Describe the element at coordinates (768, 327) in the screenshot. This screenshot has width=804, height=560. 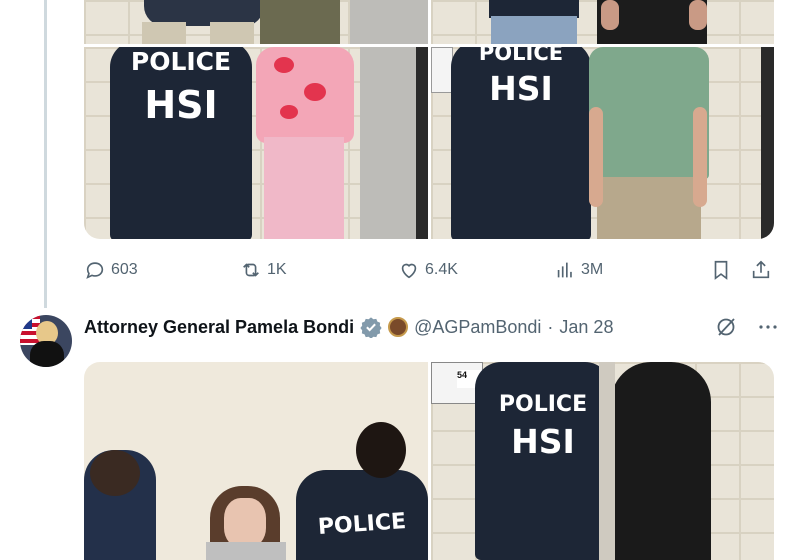
I see `more-dots-icon` at that location.